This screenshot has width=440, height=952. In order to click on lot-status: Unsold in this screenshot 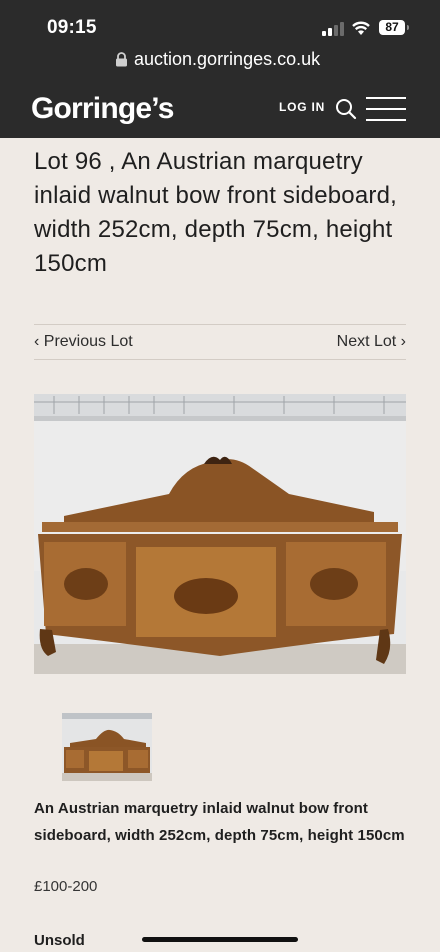, I will do `click(59, 940)`.